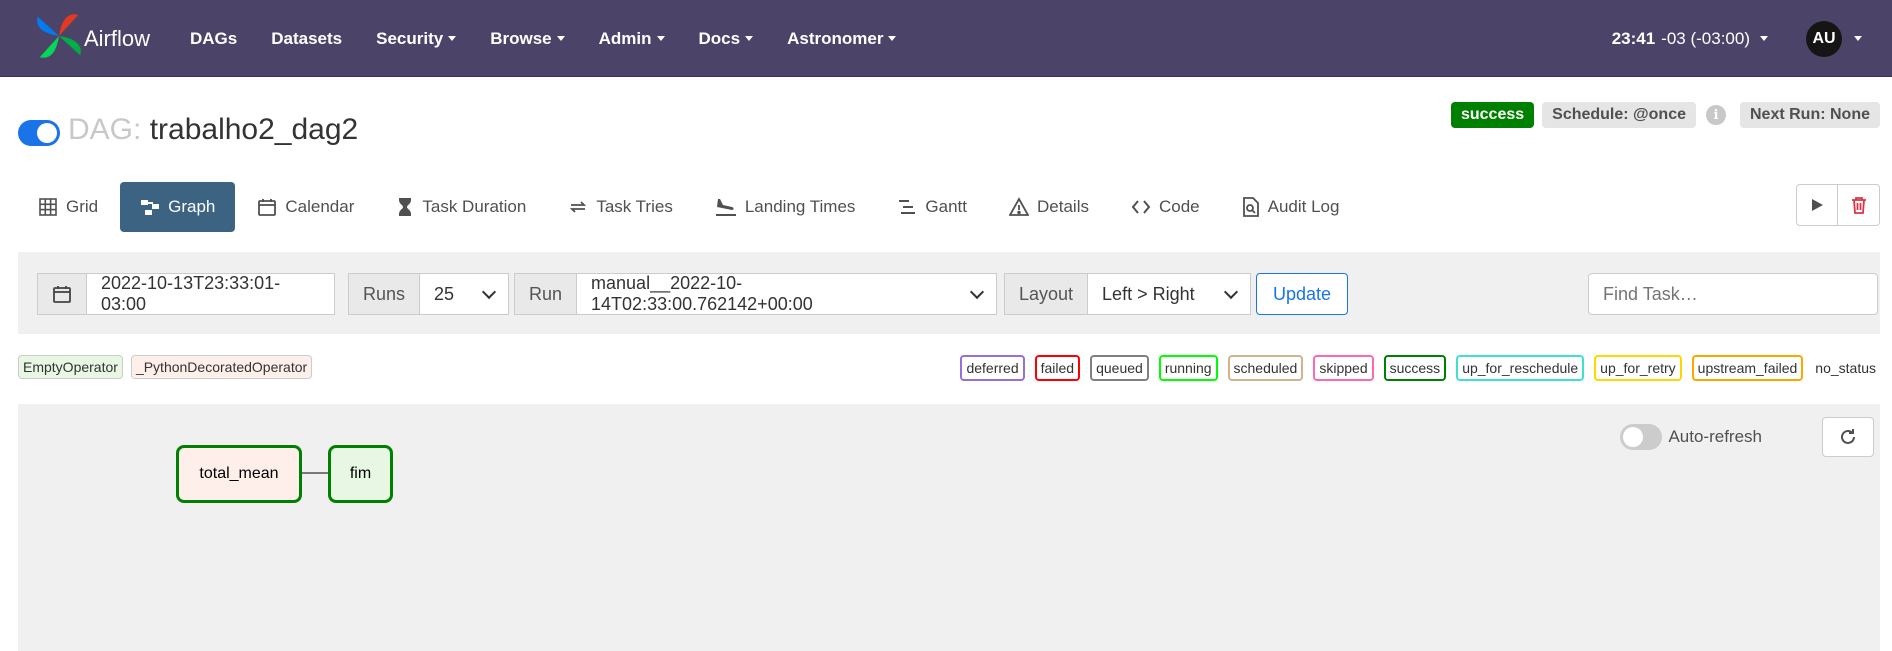 The height and width of the screenshot is (651, 1892). Describe the element at coordinates (1810, 115) in the screenshot. I see `next-run-badge: Next Run: None` at that location.